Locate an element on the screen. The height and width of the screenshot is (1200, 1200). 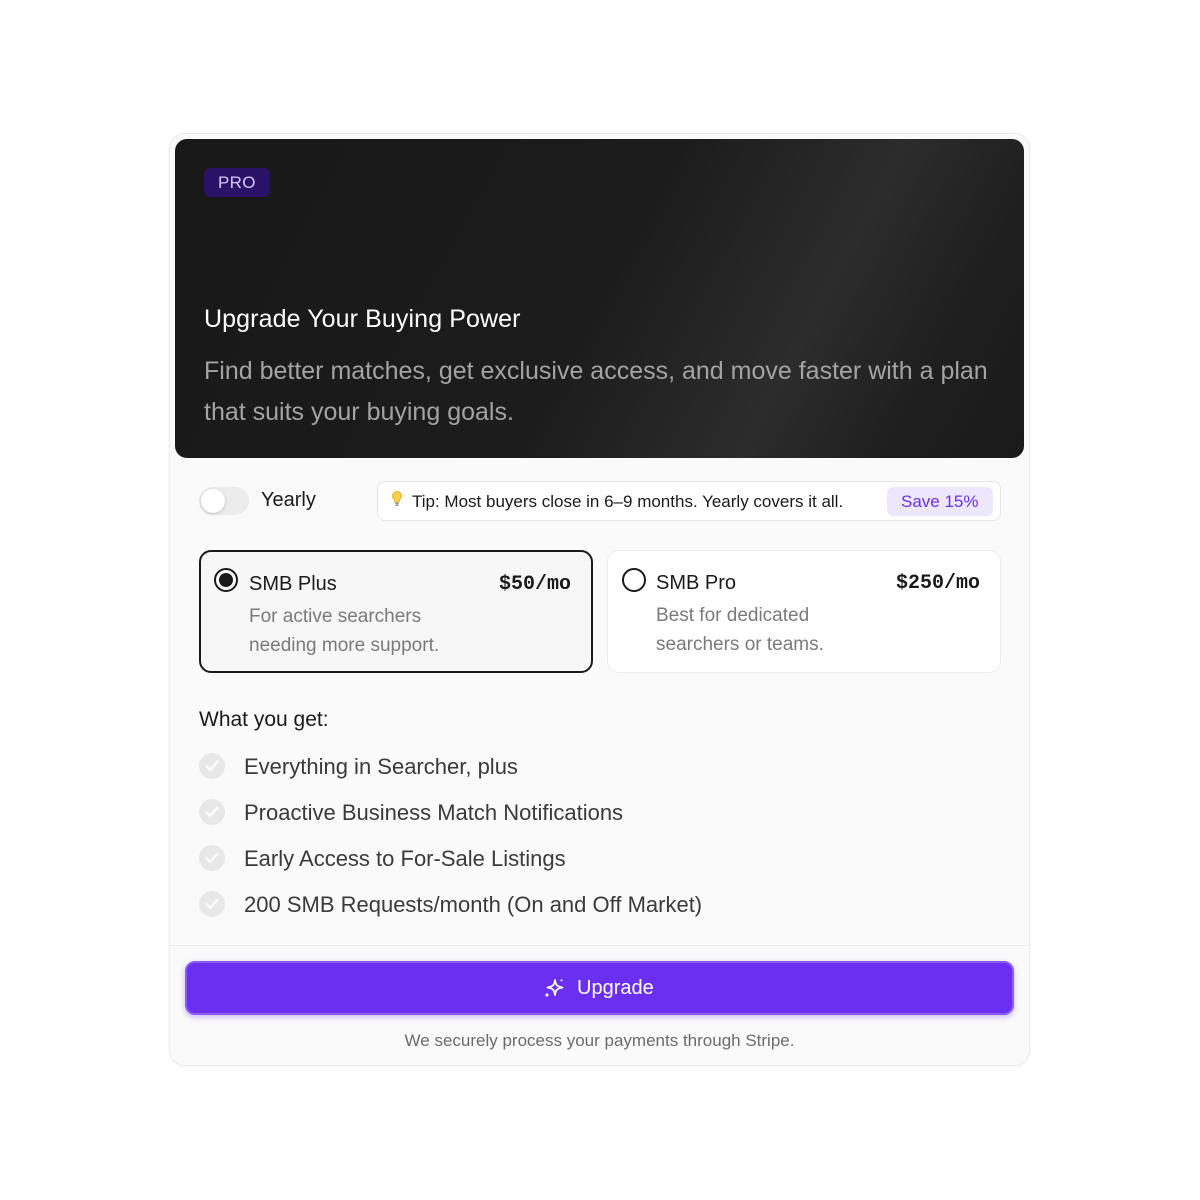
lightbulb-icon is located at coordinates (397, 501).